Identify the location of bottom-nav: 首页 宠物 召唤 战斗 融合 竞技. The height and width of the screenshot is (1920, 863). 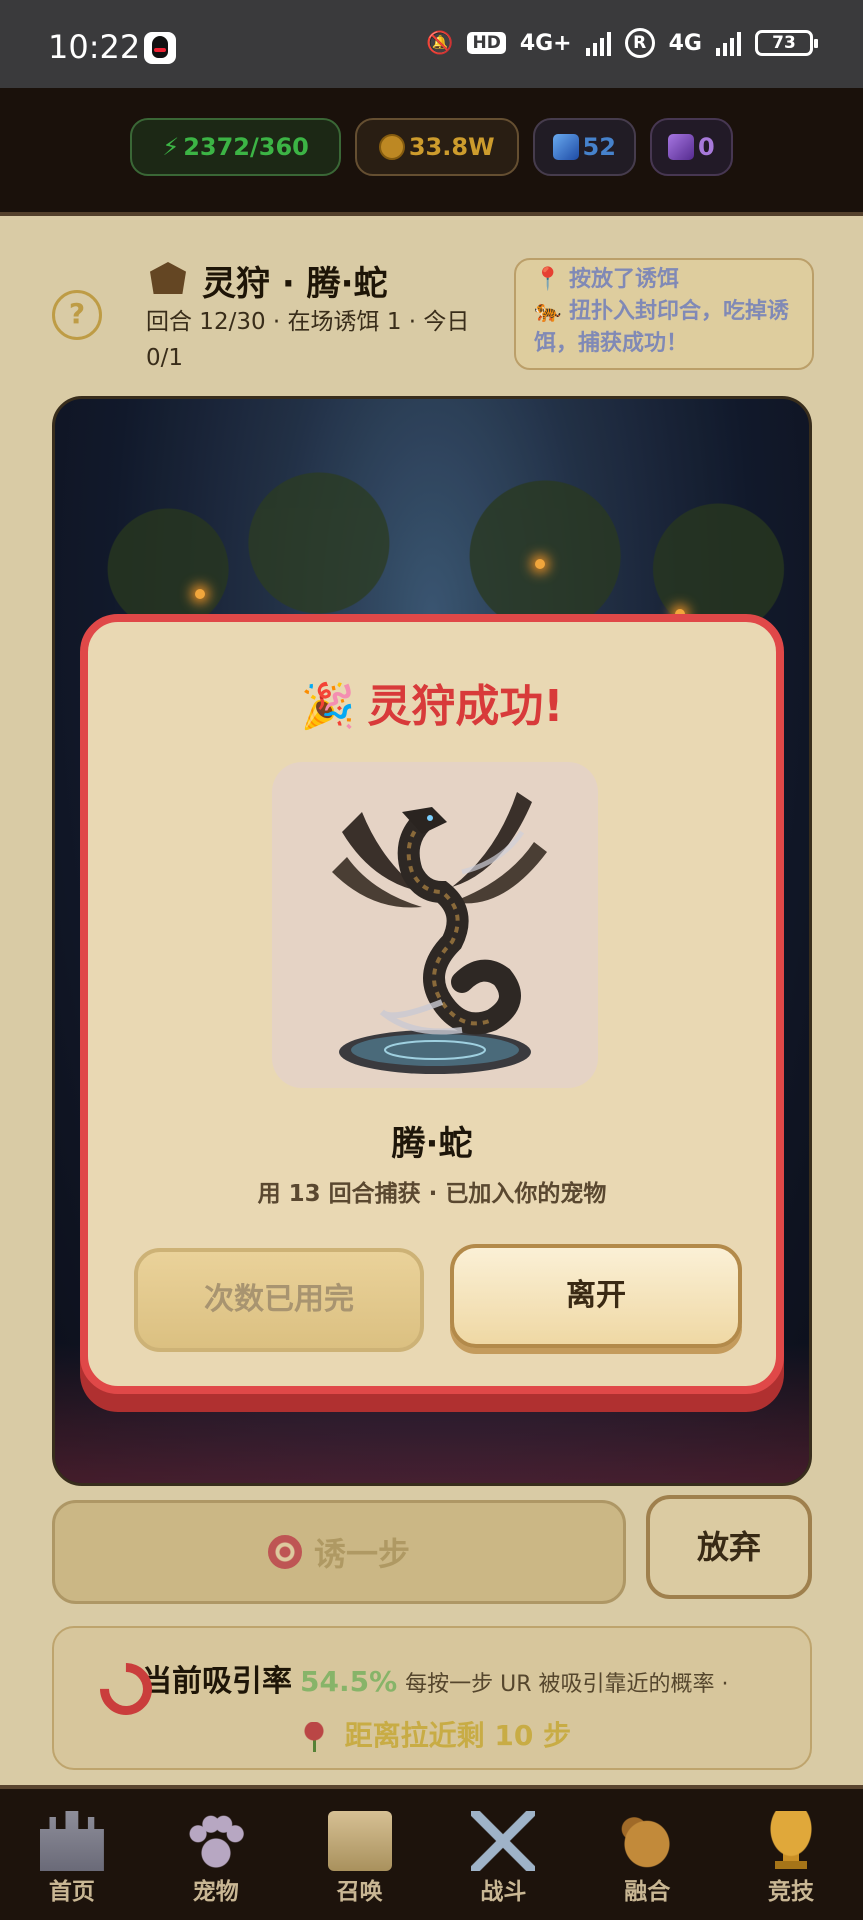
(431, 1852).